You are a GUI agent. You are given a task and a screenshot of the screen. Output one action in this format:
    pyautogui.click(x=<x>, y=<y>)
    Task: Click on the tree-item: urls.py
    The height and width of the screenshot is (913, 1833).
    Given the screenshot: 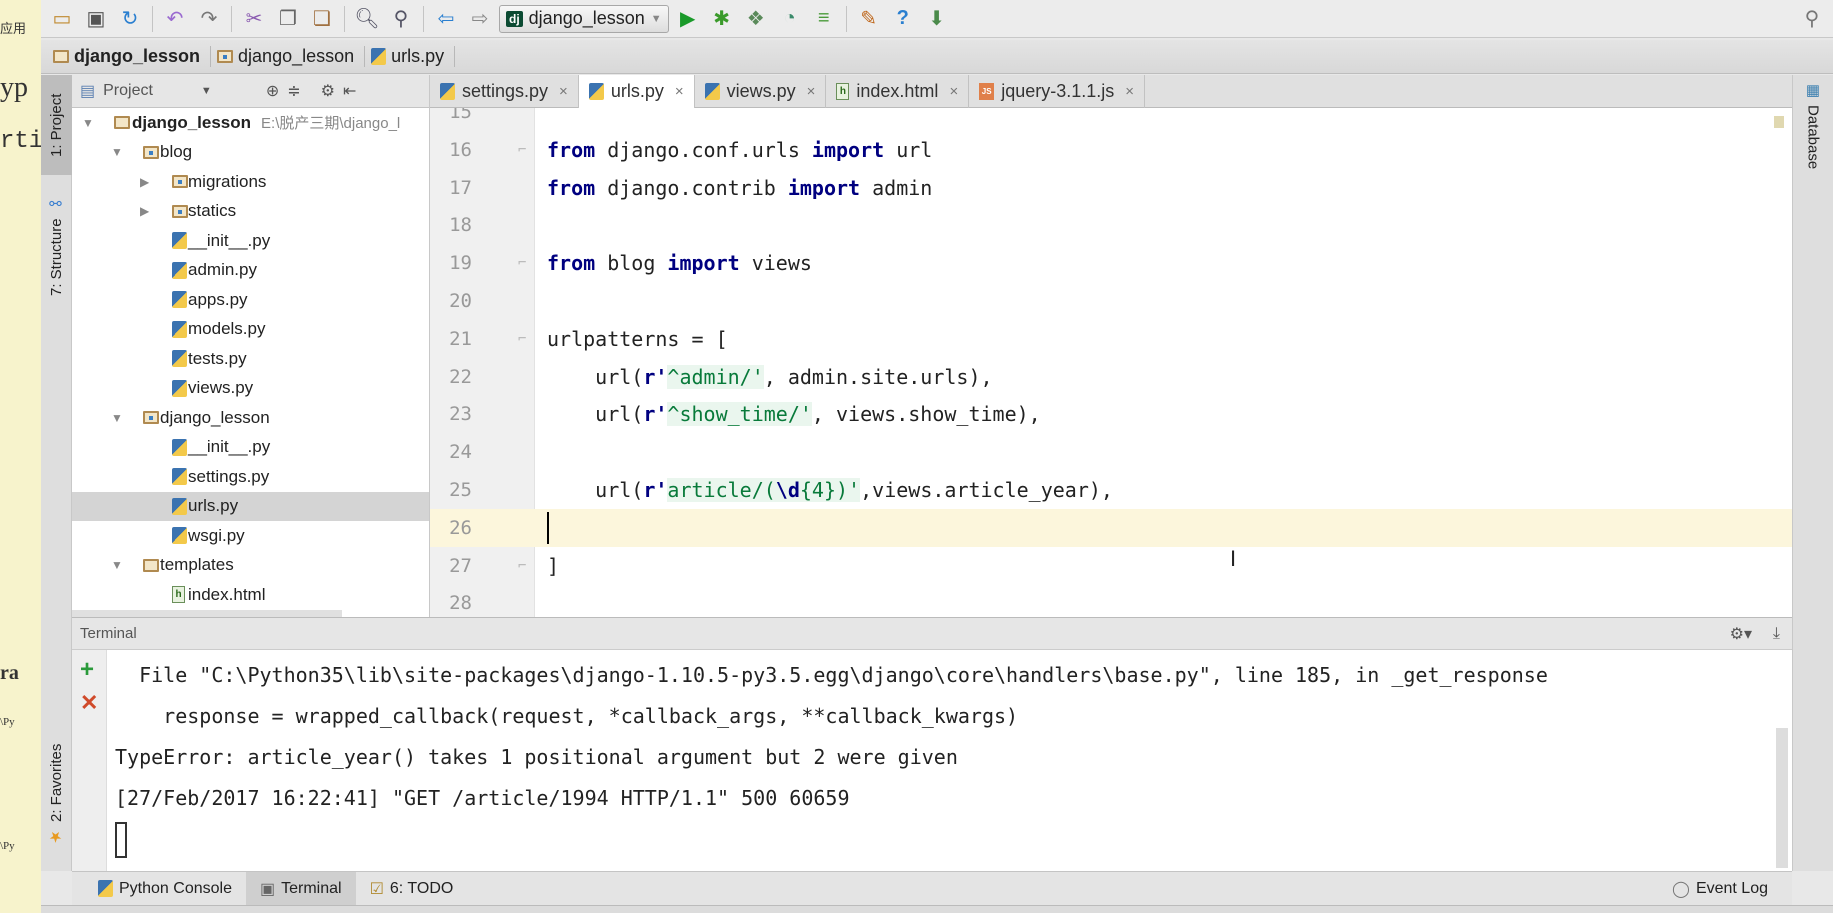 What is the action you would take?
    pyautogui.click(x=250, y=506)
    